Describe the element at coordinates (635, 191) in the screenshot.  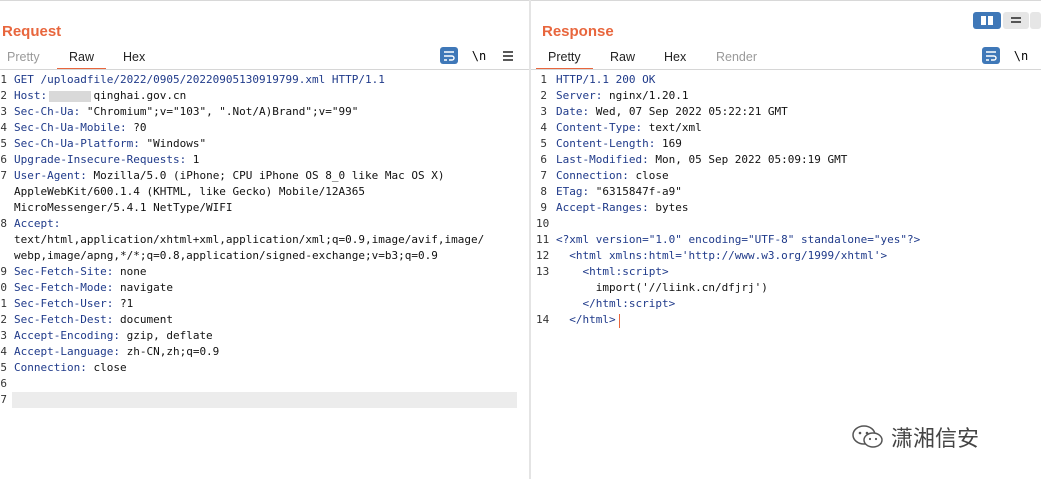
I see `header-value: "6315847f-a9"` at that location.